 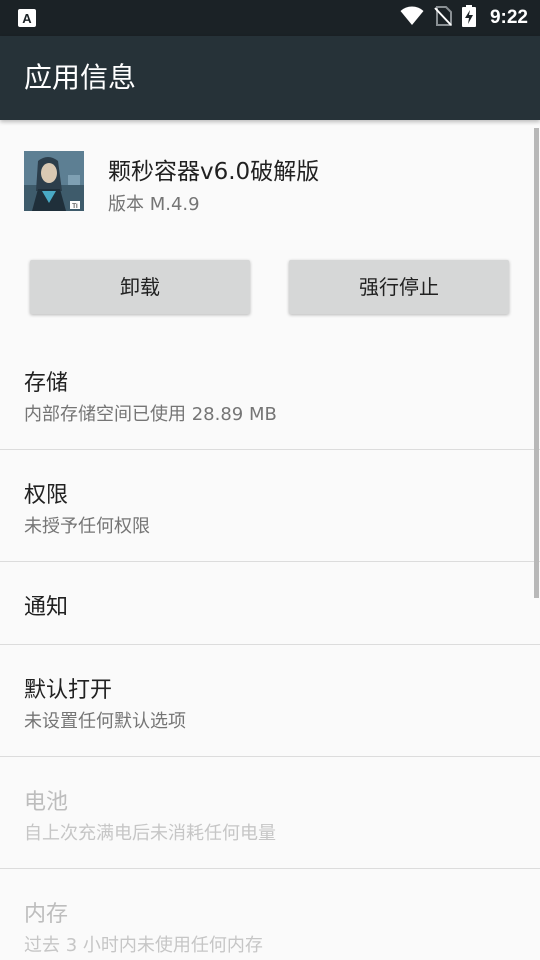 What do you see at coordinates (399, 287) in the screenshot?
I see `force-stop-button: 强行停止` at bounding box center [399, 287].